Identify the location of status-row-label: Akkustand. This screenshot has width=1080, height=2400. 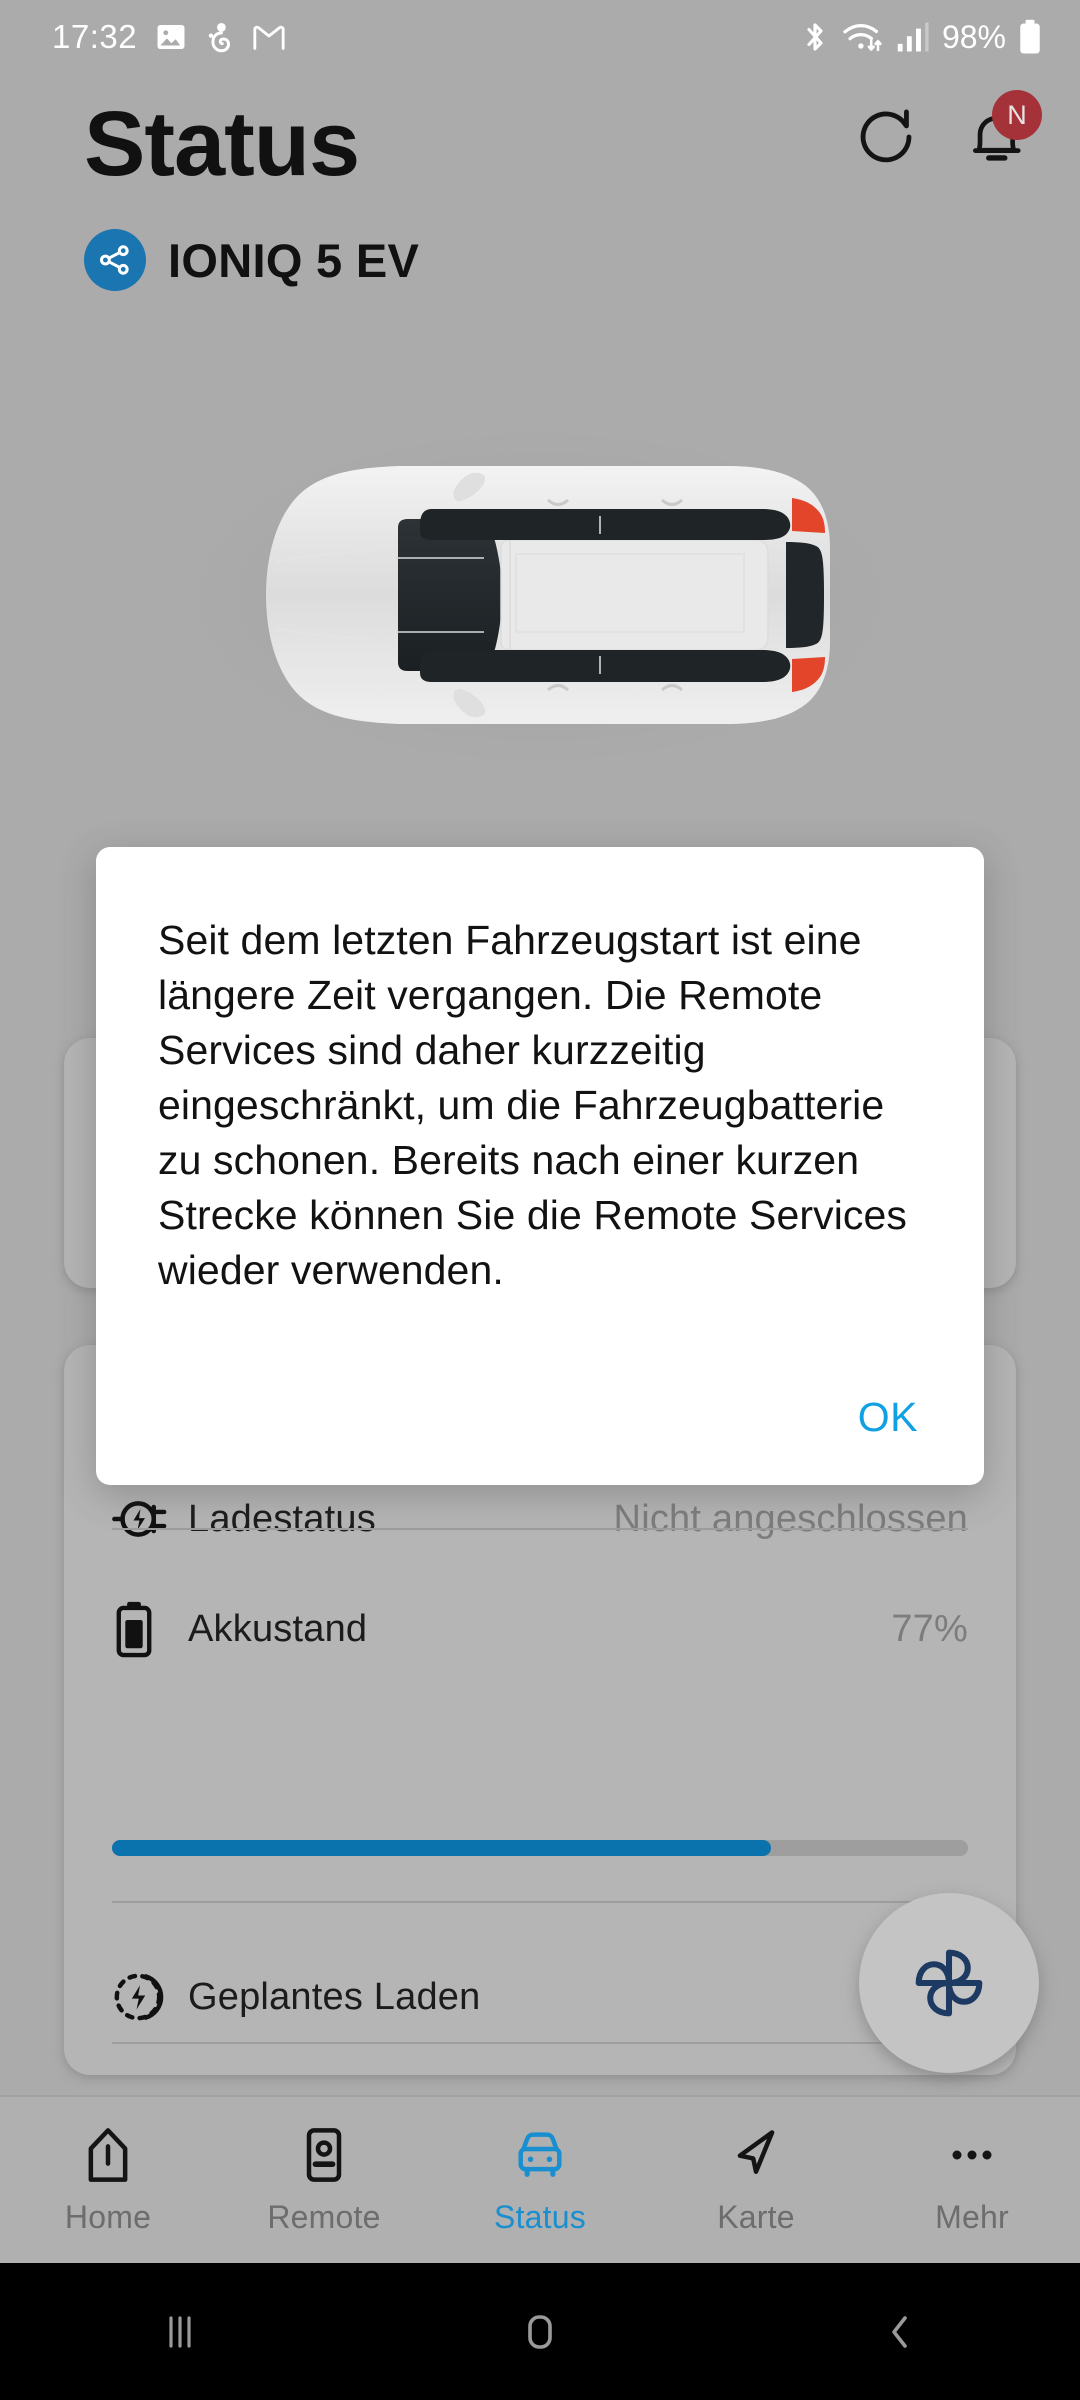
(278, 1628).